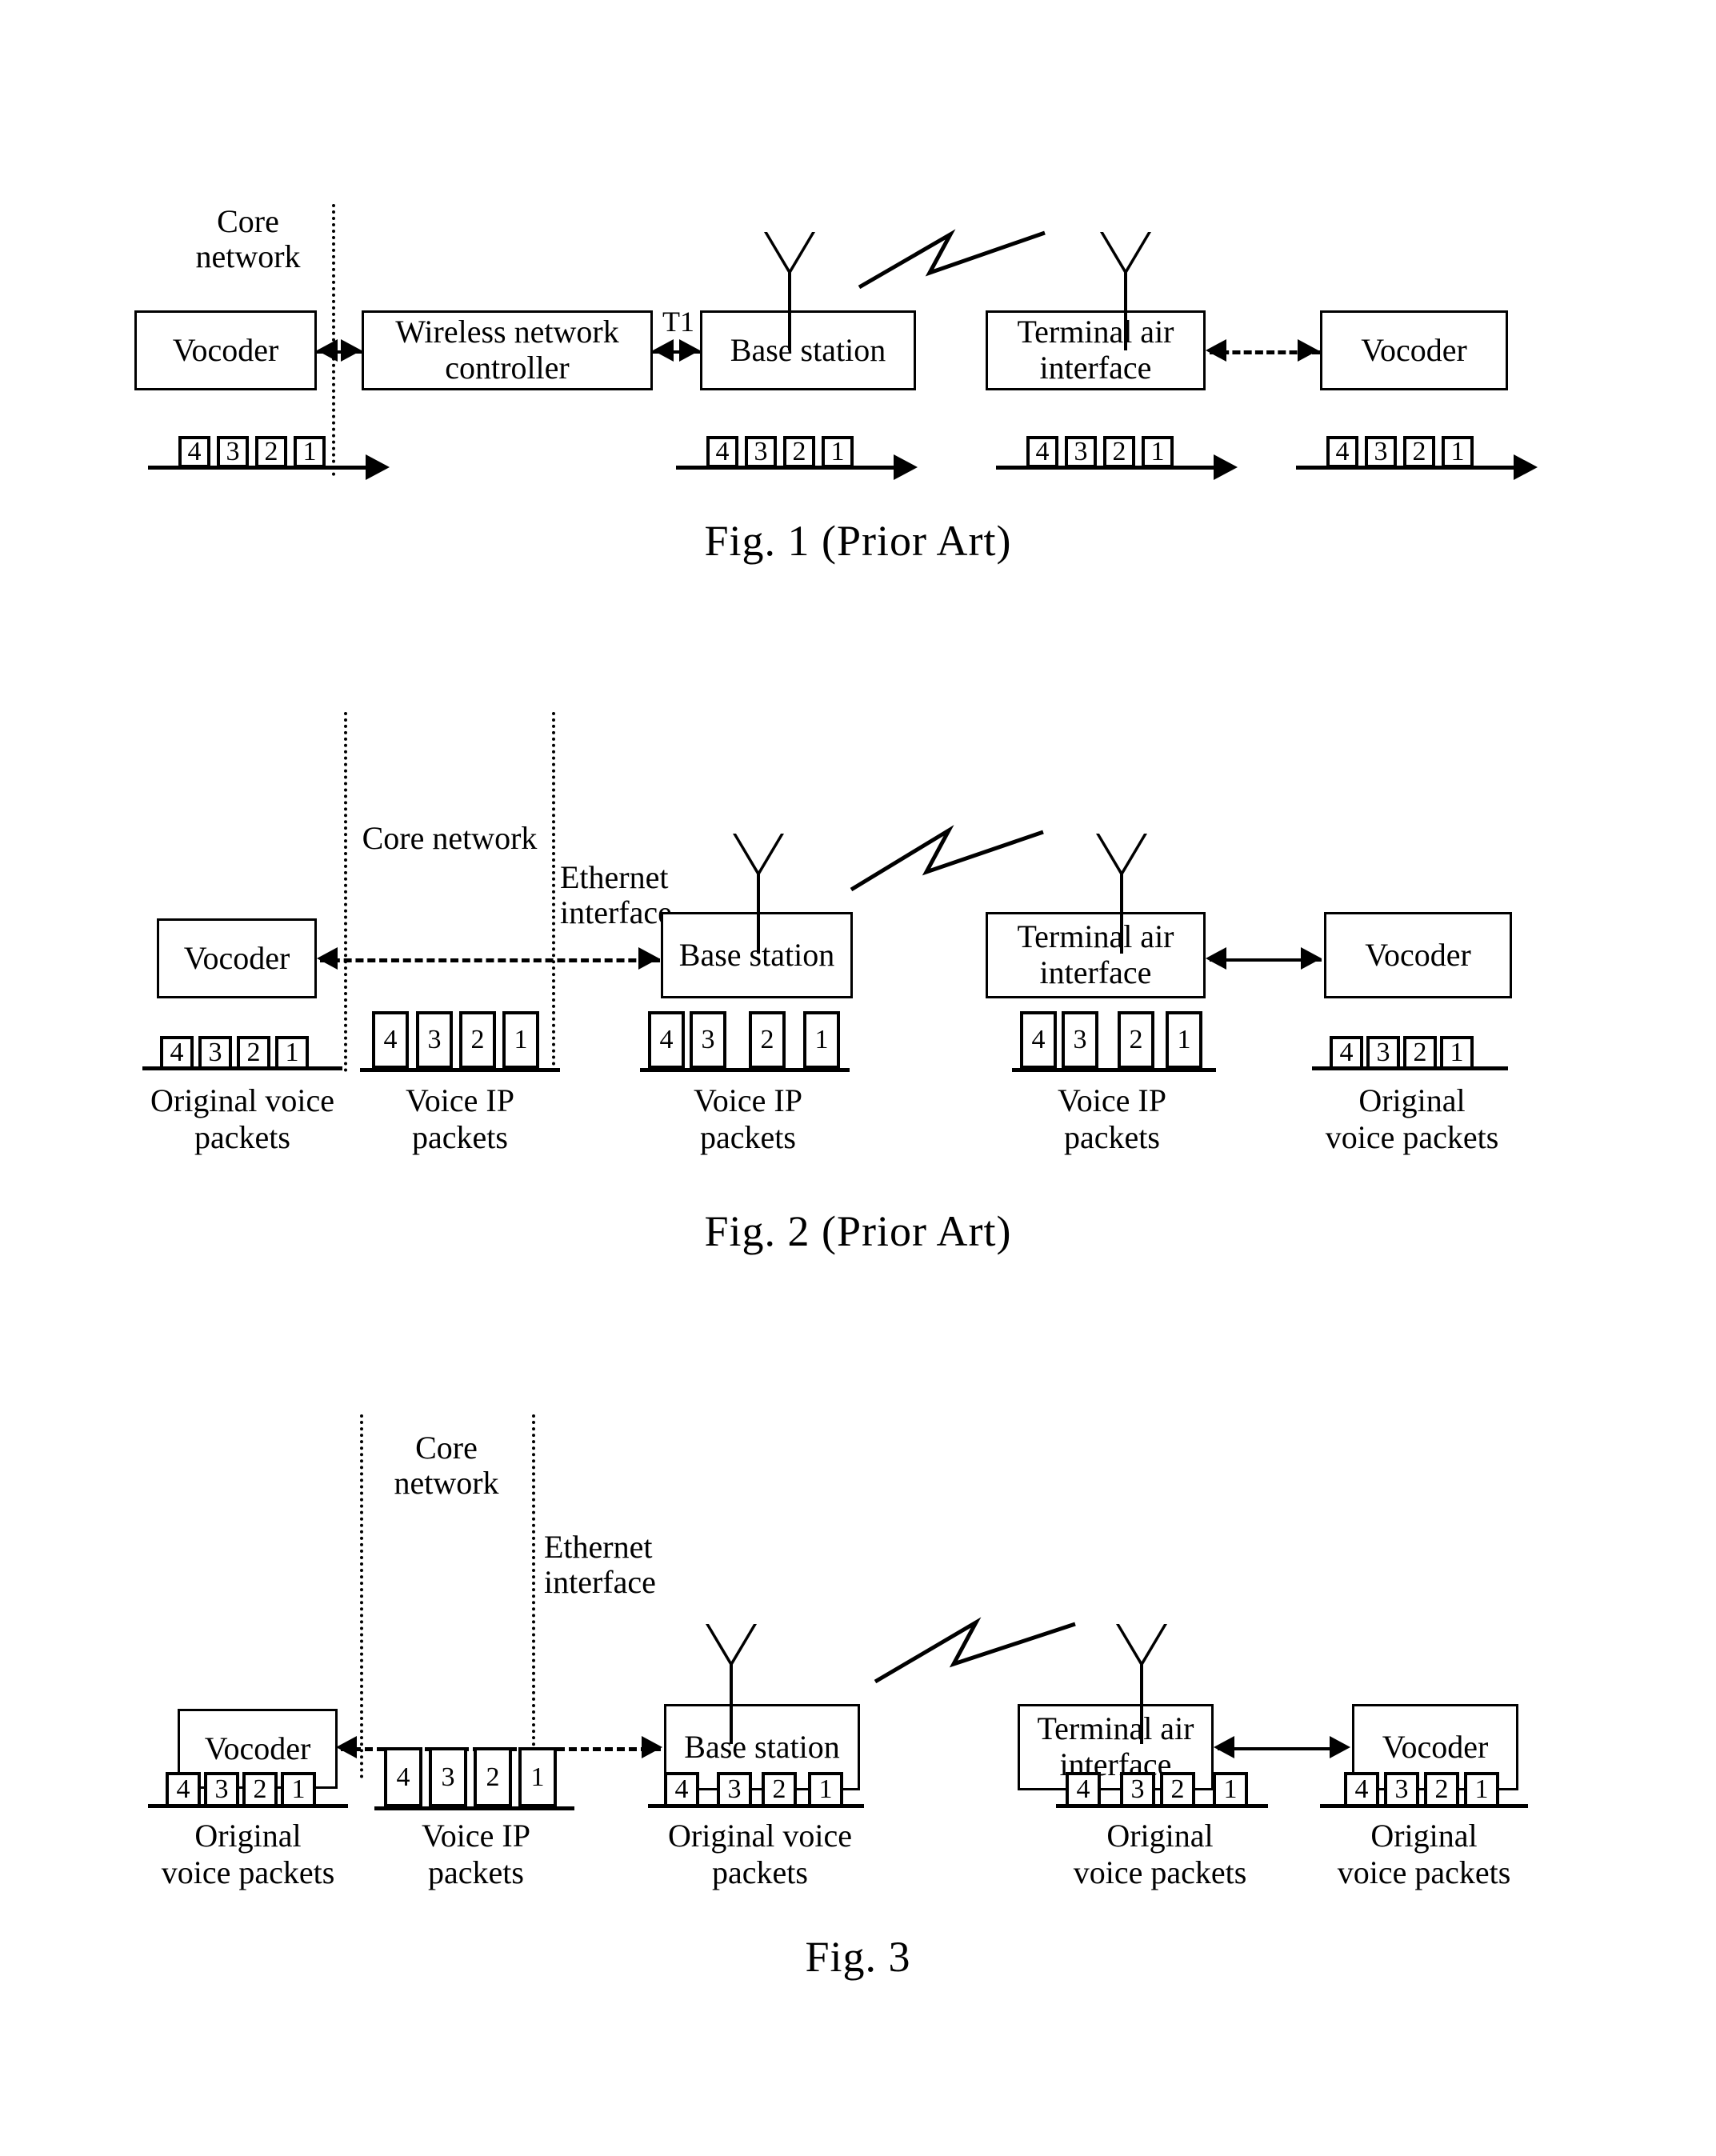  I want to click on fig2-vocoder-left-box: Vocoder, so click(237, 958).